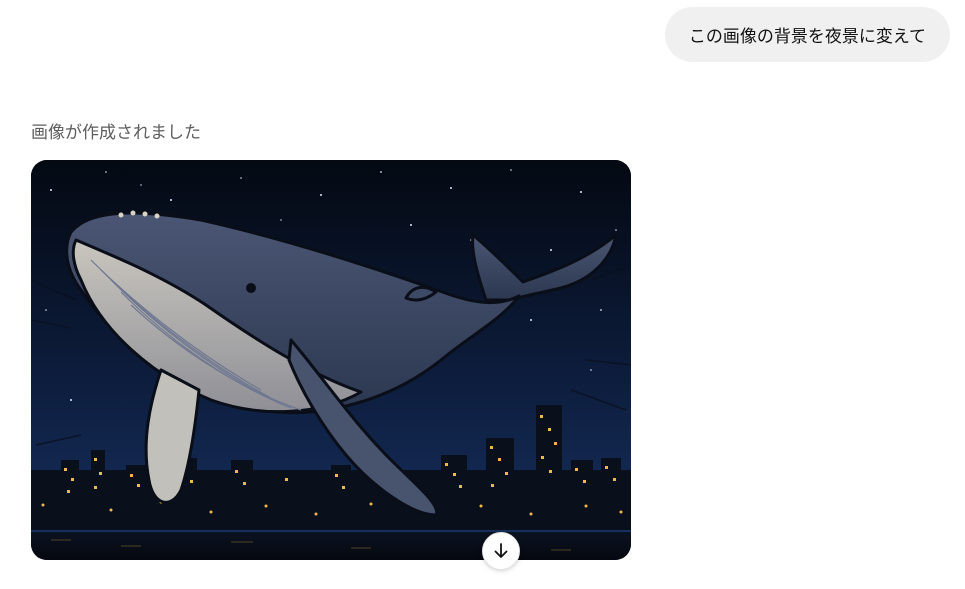 The width and height of the screenshot is (965, 589). I want to click on arrow-down-icon, so click(501, 550).